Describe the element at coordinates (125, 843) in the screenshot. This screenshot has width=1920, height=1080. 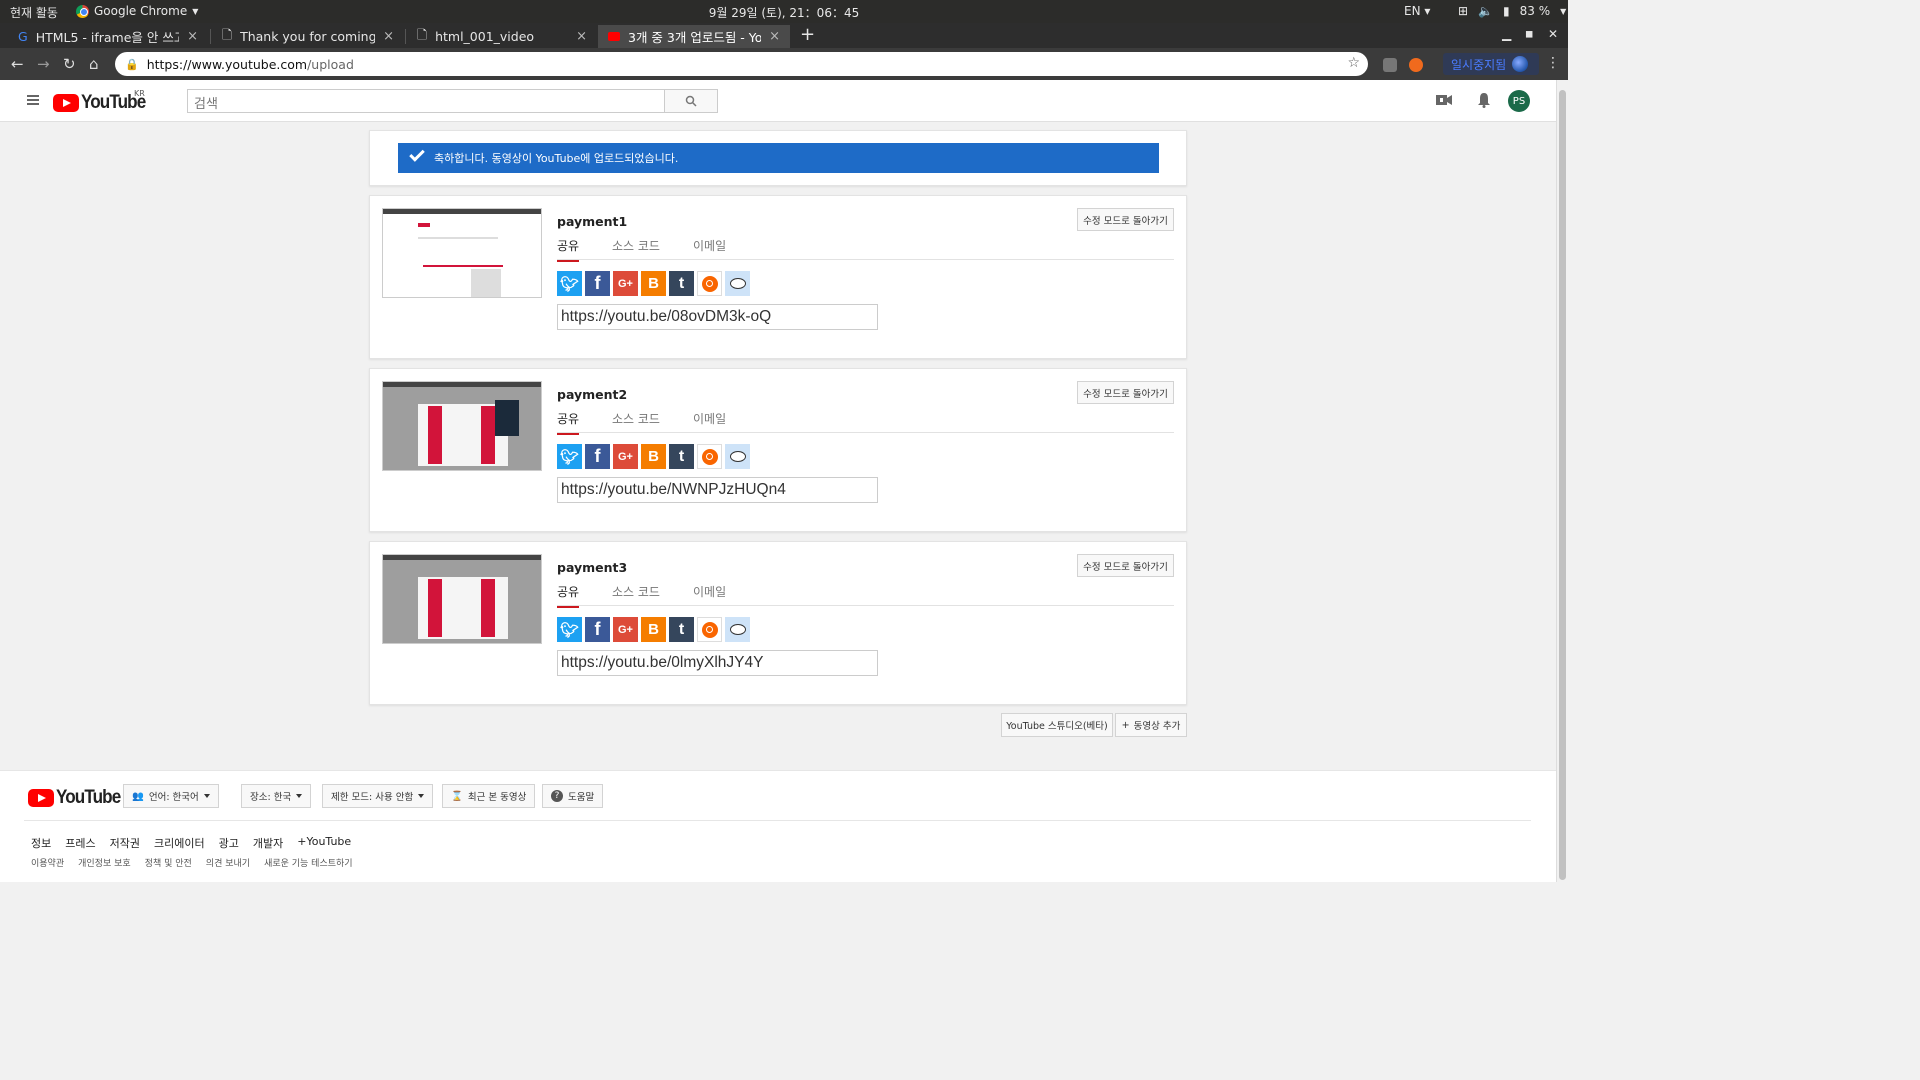
I see `footer-link: 저작권` at that location.